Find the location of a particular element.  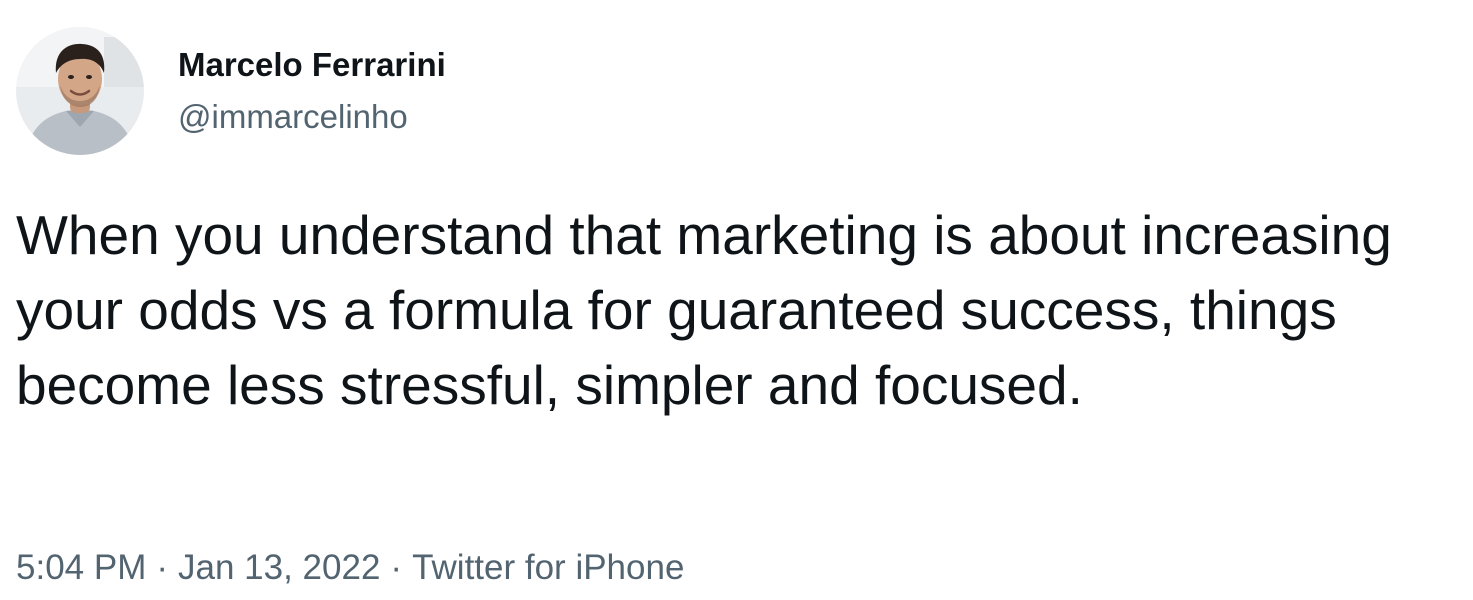

tweet-source: Twitter for iPhone is located at coordinates (548, 567).